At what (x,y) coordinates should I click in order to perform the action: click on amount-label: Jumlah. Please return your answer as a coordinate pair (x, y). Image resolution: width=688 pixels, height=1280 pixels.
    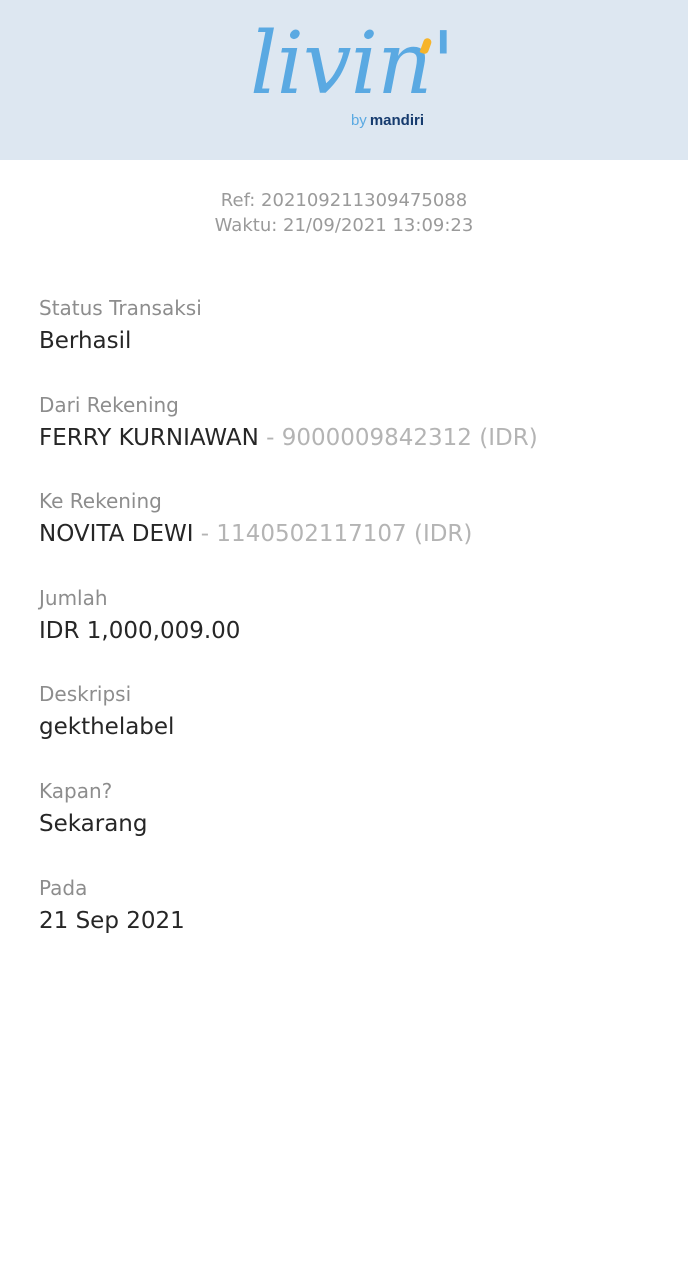
    Looking at the image, I should click on (73, 598).